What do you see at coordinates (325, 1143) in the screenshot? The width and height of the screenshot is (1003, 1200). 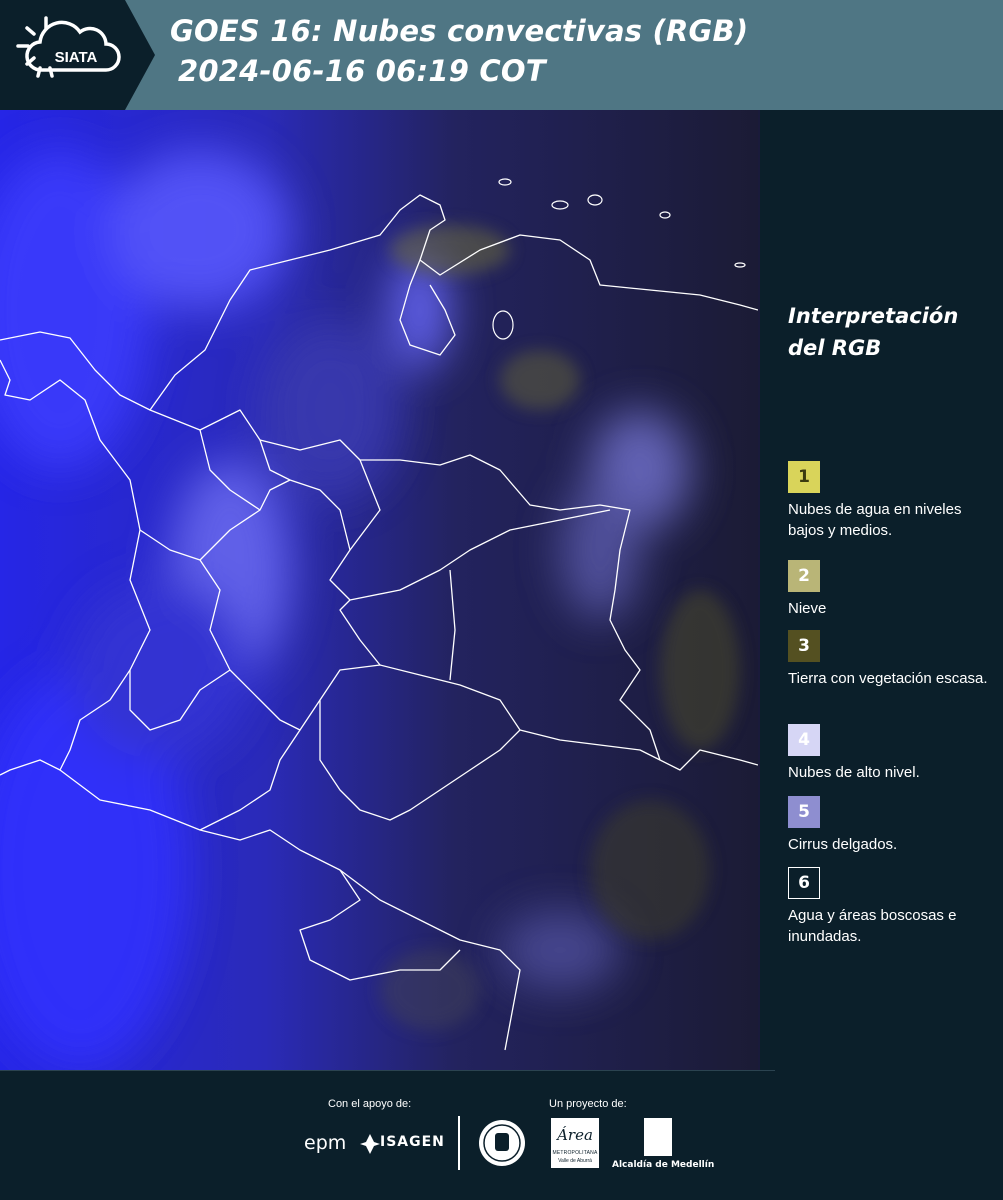 I see `epm-logo: epm` at bounding box center [325, 1143].